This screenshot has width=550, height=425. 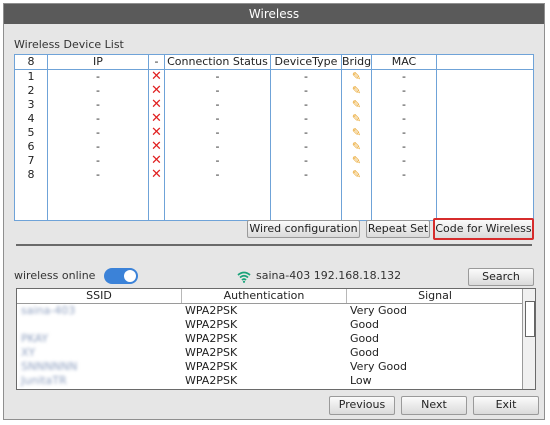 I want to click on section-divider, so click(x=274, y=245).